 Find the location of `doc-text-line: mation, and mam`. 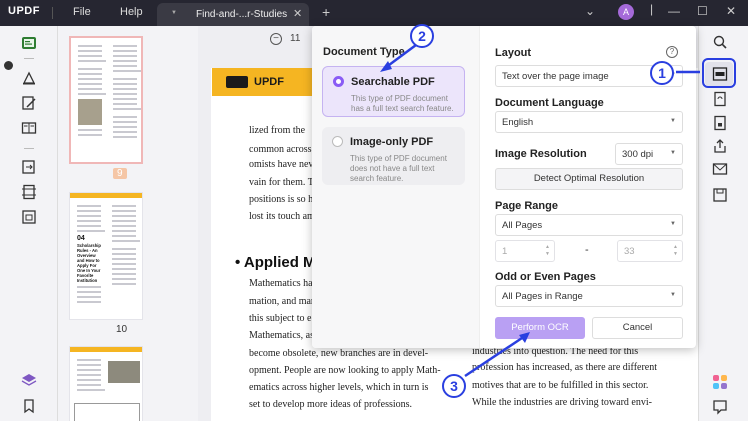

doc-text-line: mation, and mam is located at coordinates (284, 301).